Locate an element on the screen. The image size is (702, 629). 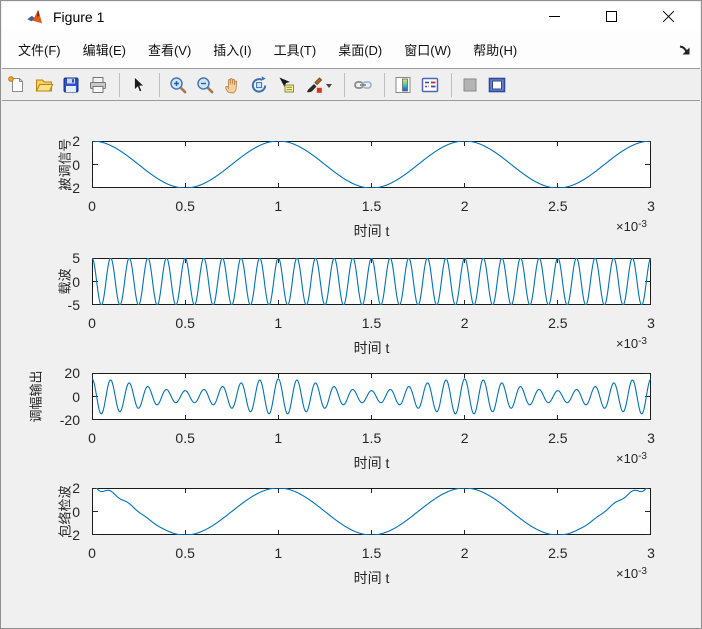
menu-window: 窗口(W) is located at coordinates (427, 49).